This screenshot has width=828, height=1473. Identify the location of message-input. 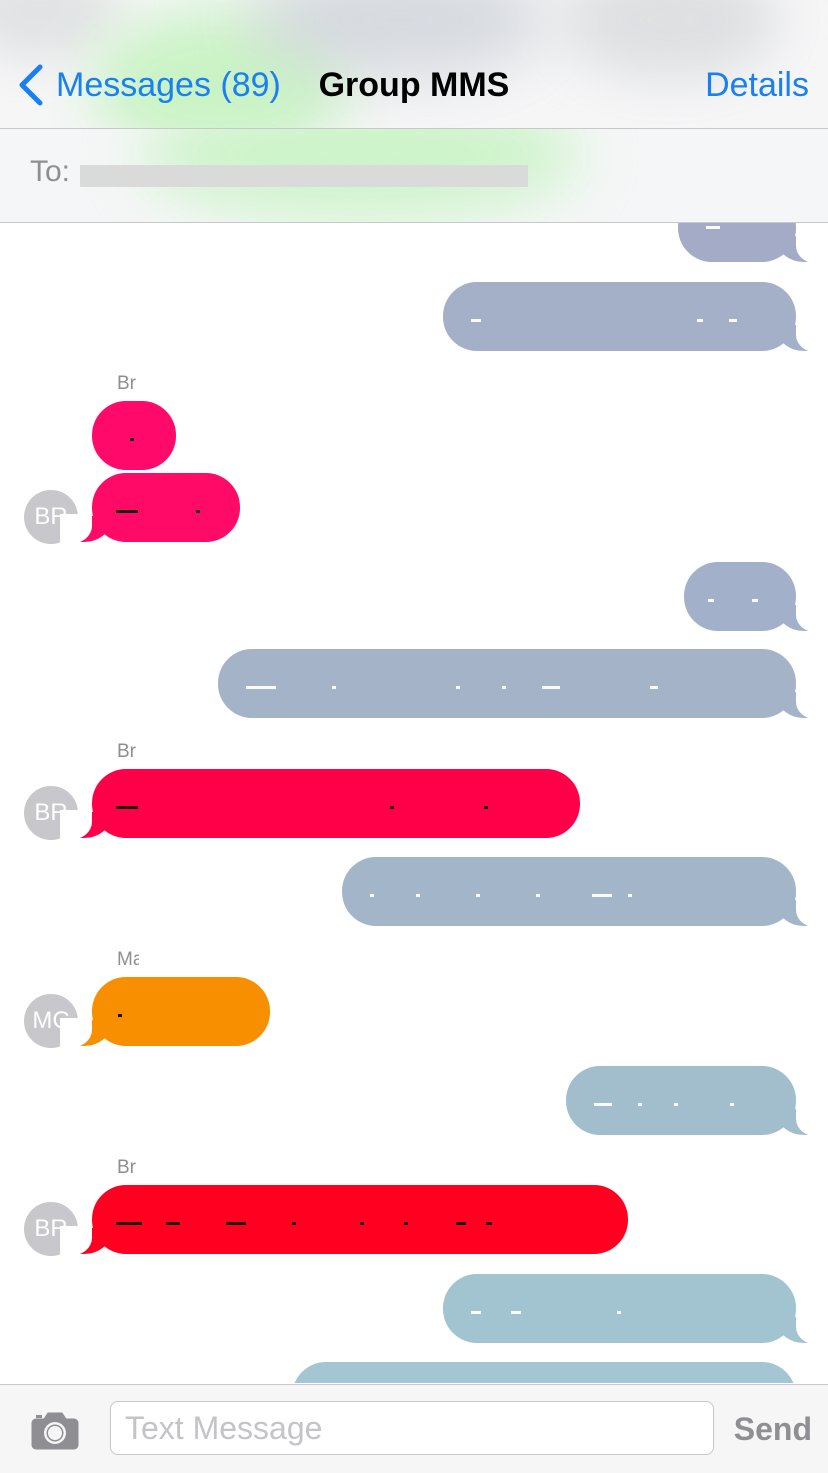
(412, 1428).